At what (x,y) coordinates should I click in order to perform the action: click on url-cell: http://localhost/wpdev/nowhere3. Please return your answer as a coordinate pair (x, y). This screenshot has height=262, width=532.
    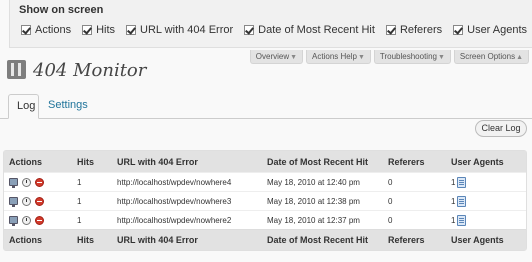
    Looking at the image, I should click on (187, 200).